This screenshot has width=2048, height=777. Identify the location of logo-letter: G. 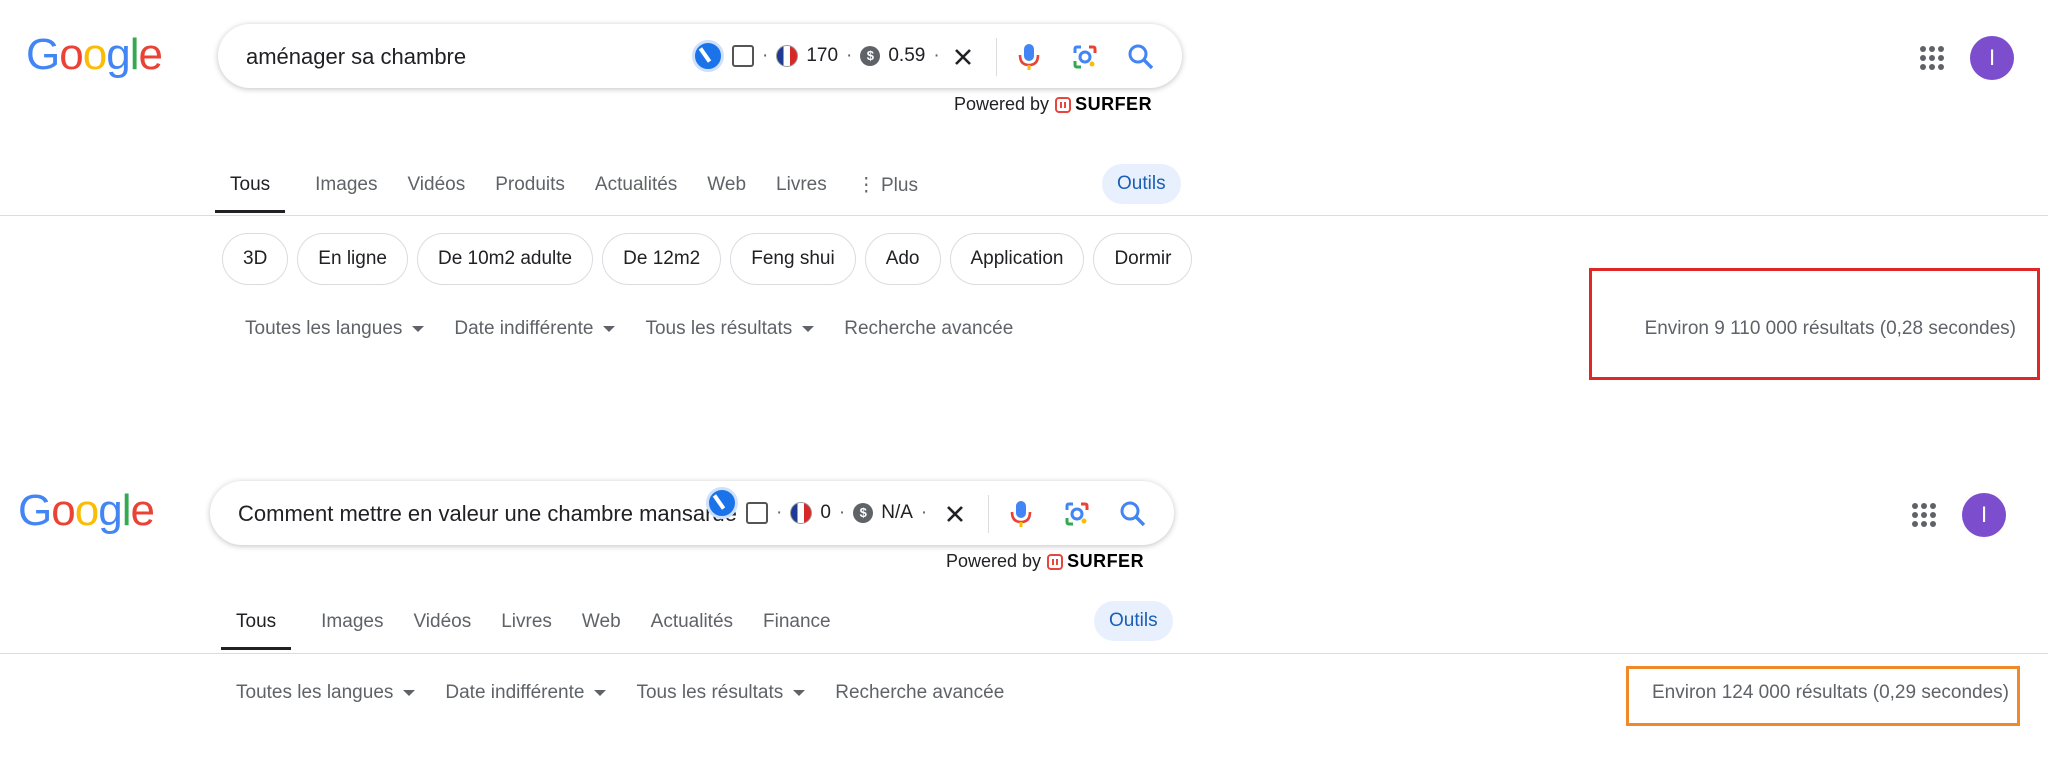
(35, 510).